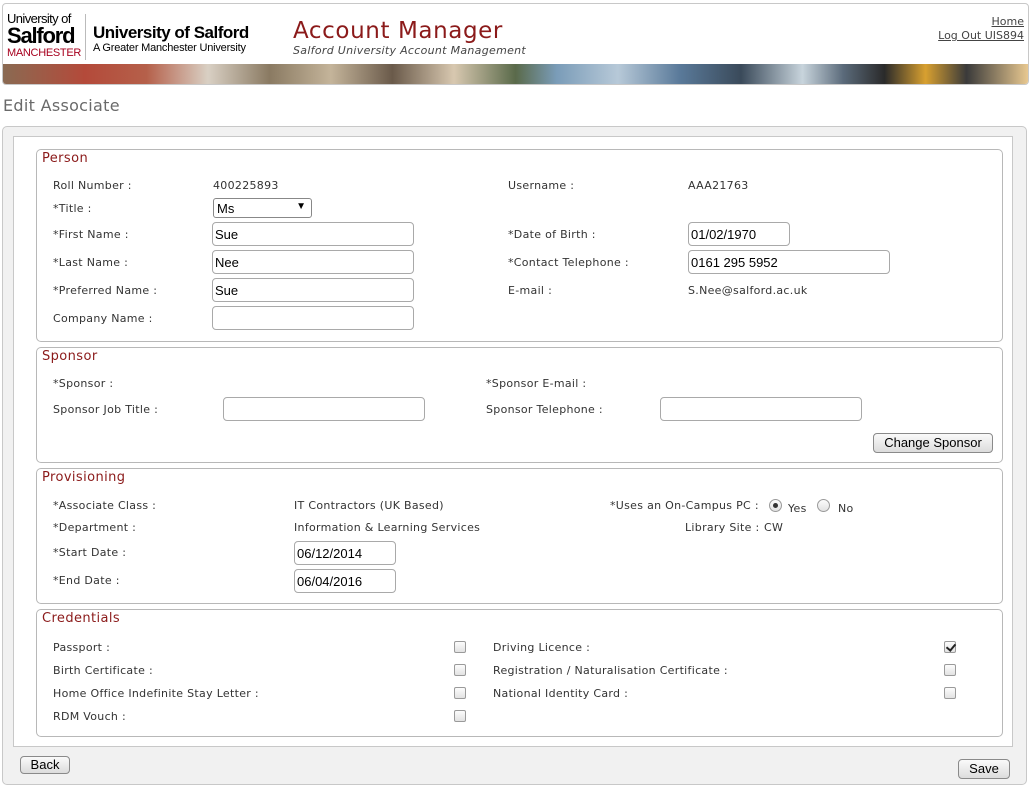  What do you see at coordinates (81, 618) in the screenshot?
I see `credentials-legend: Credentials` at bounding box center [81, 618].